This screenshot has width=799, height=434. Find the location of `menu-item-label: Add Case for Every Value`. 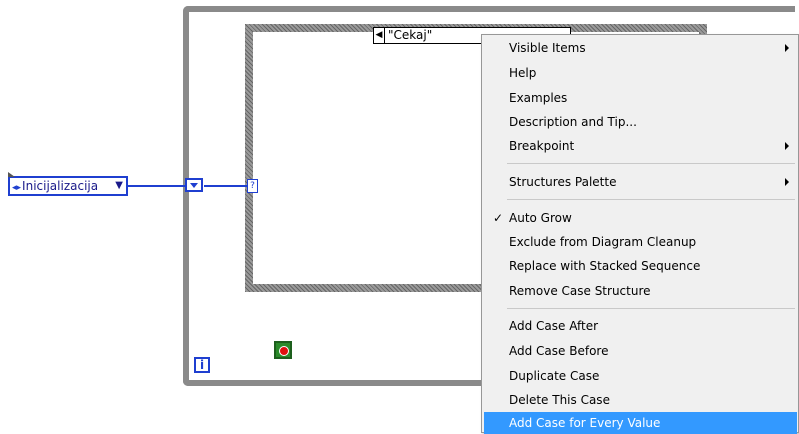

menu-item-label: Add Case for Every Value is located at coordinates (585, 423).